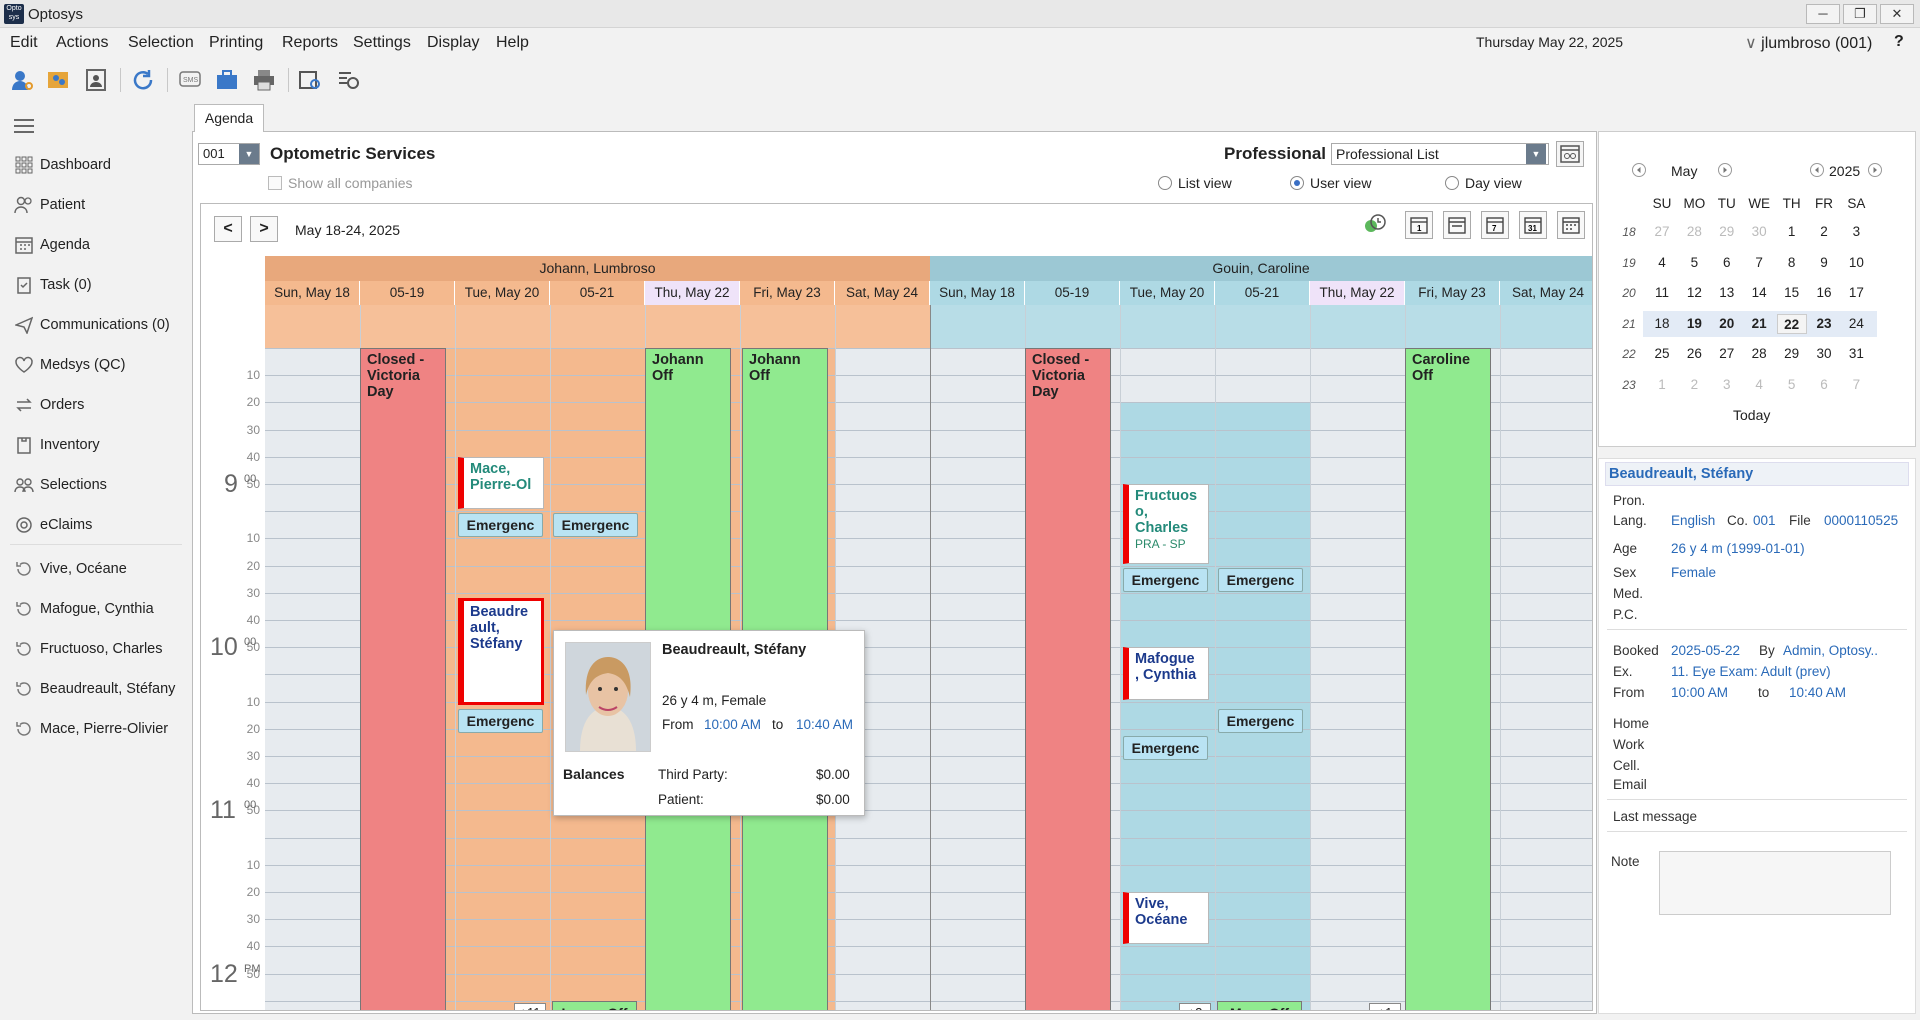  Describe the element at coordinates (1166, 673) in the screenshot. I see `appointment-mafogue: Mafogue , Cynthia` at that location.